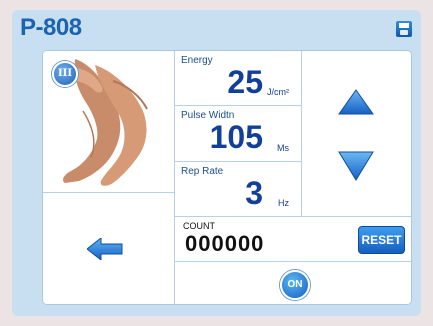 The height and width of the screenshot is (326, 433). What do you see at coordinates (108, 121) in the screenshot?
I see `treatment-area-cell: III` at bounding box center [108, 121].